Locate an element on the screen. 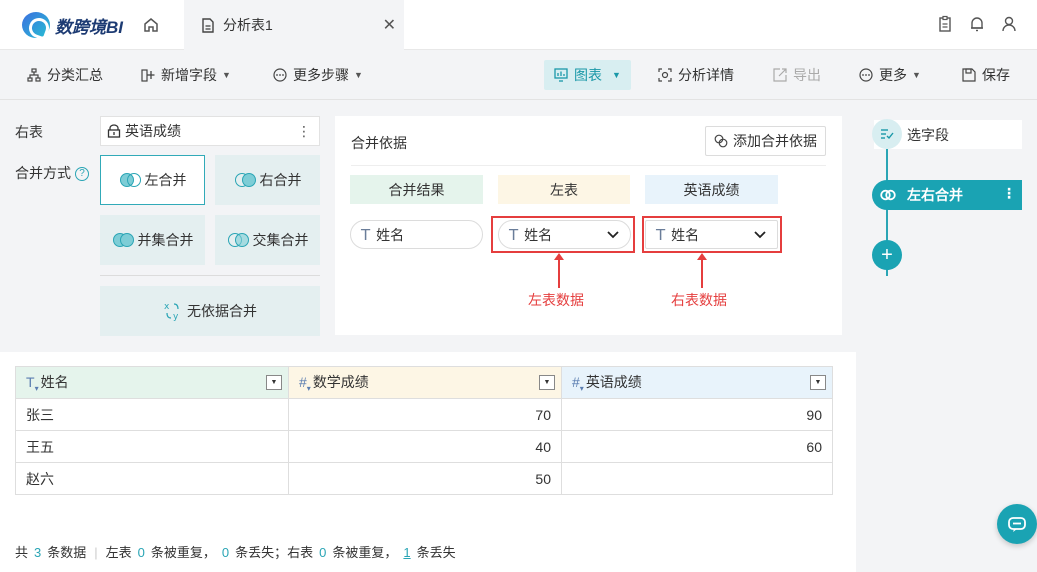  hierarchy-icon is located at coordinates (34, 75).